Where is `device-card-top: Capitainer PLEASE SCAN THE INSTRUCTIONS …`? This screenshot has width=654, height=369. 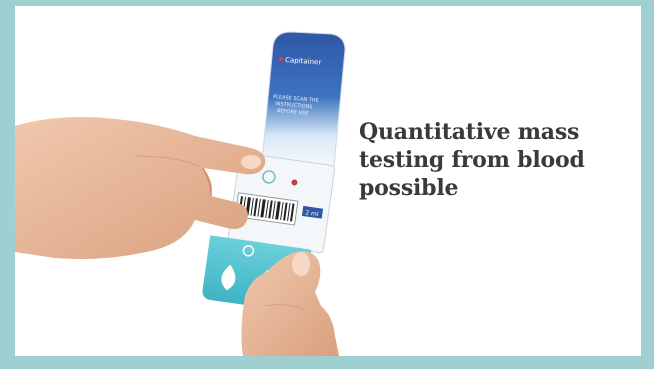
device-card-top: Capitainer PLEASE SCAN THE INSTRUCTIONS … is located at coordinates (303, 104).